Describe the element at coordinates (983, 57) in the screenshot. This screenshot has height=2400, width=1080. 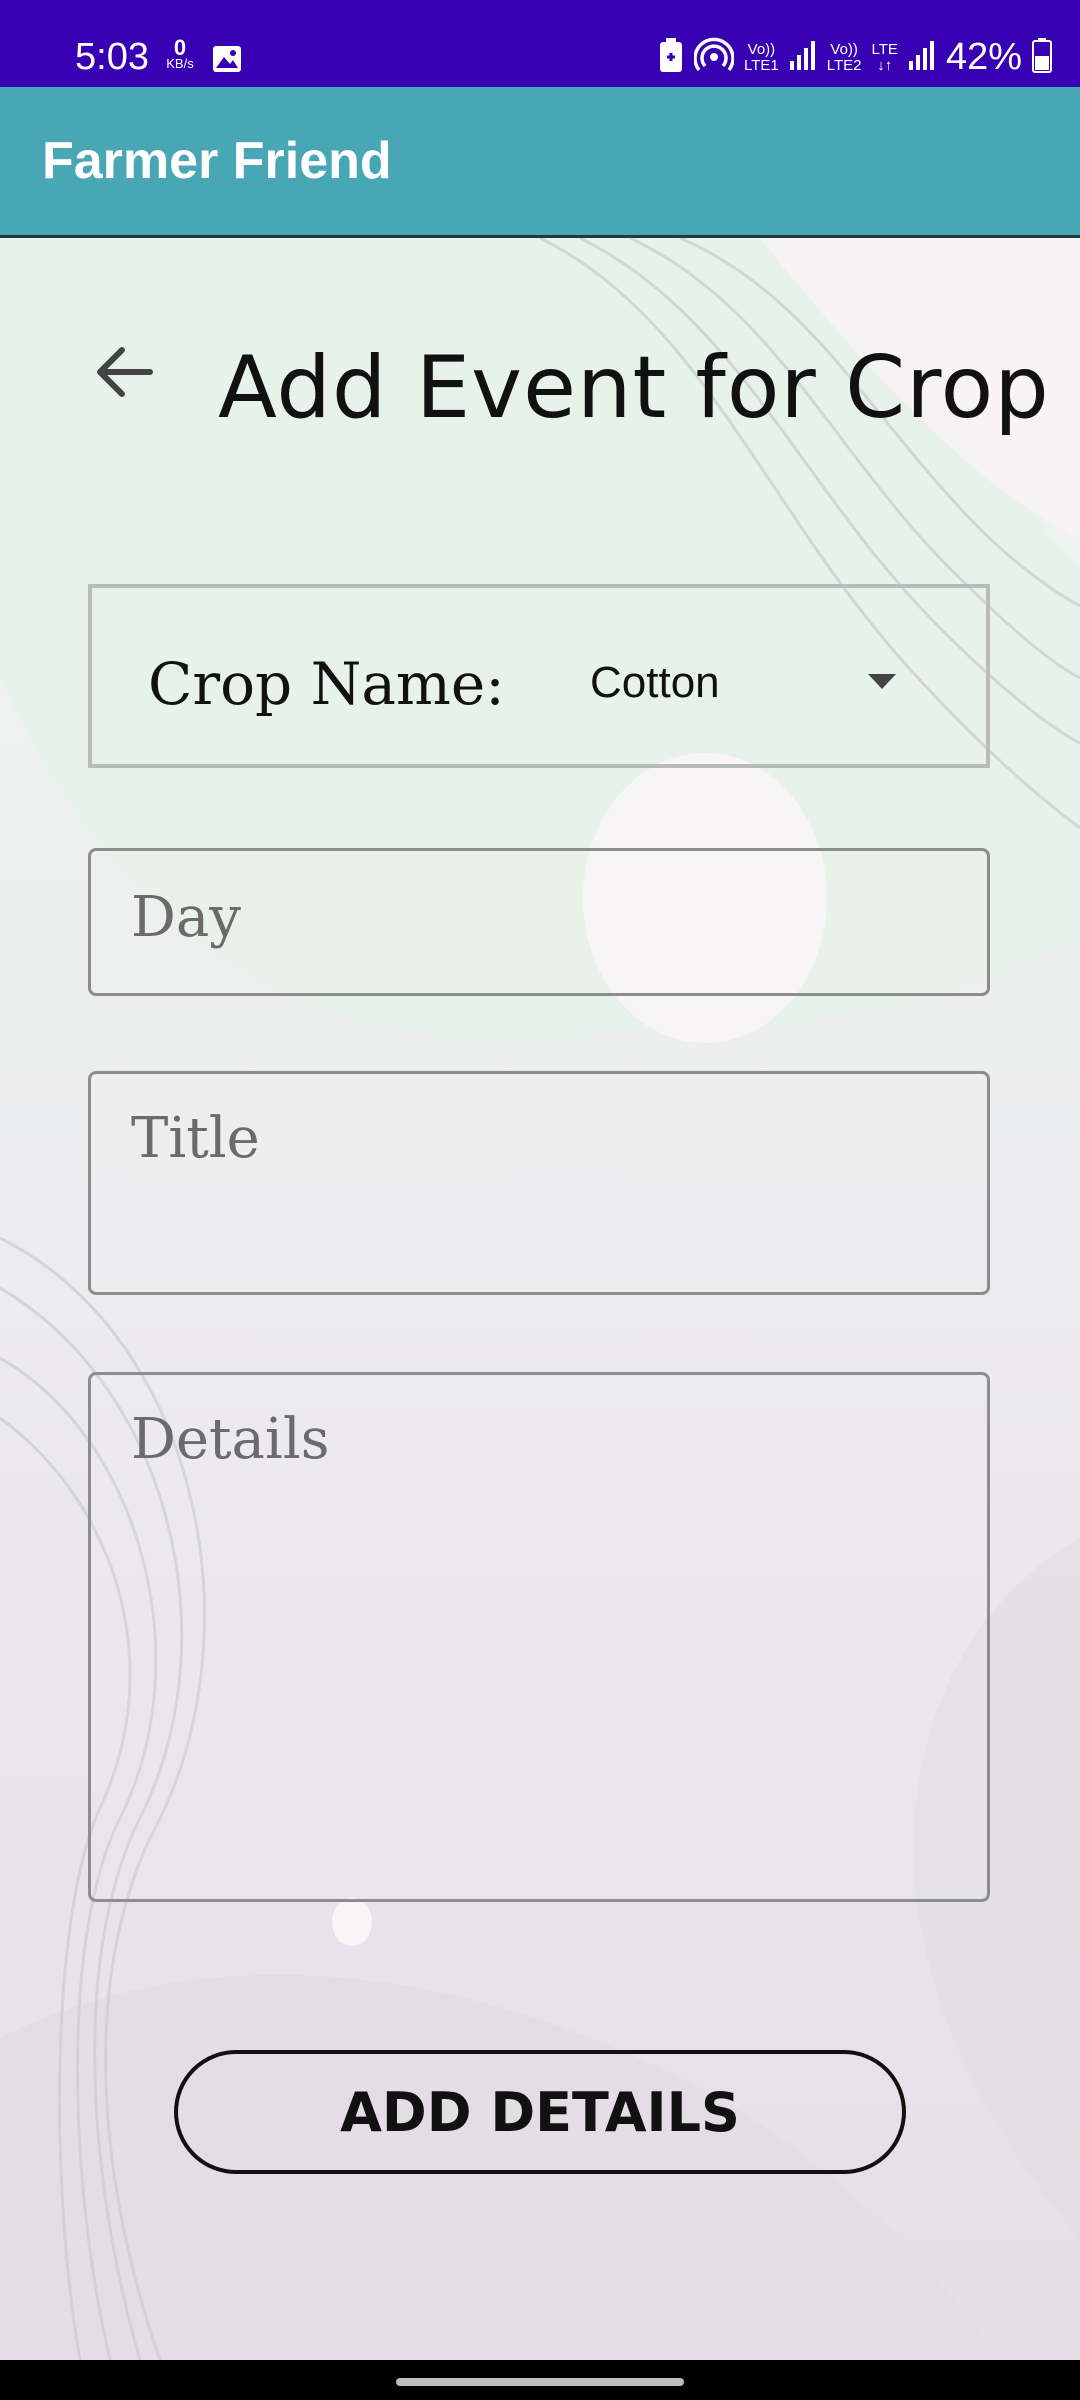
I see `battery-percent: 42%` at that location.